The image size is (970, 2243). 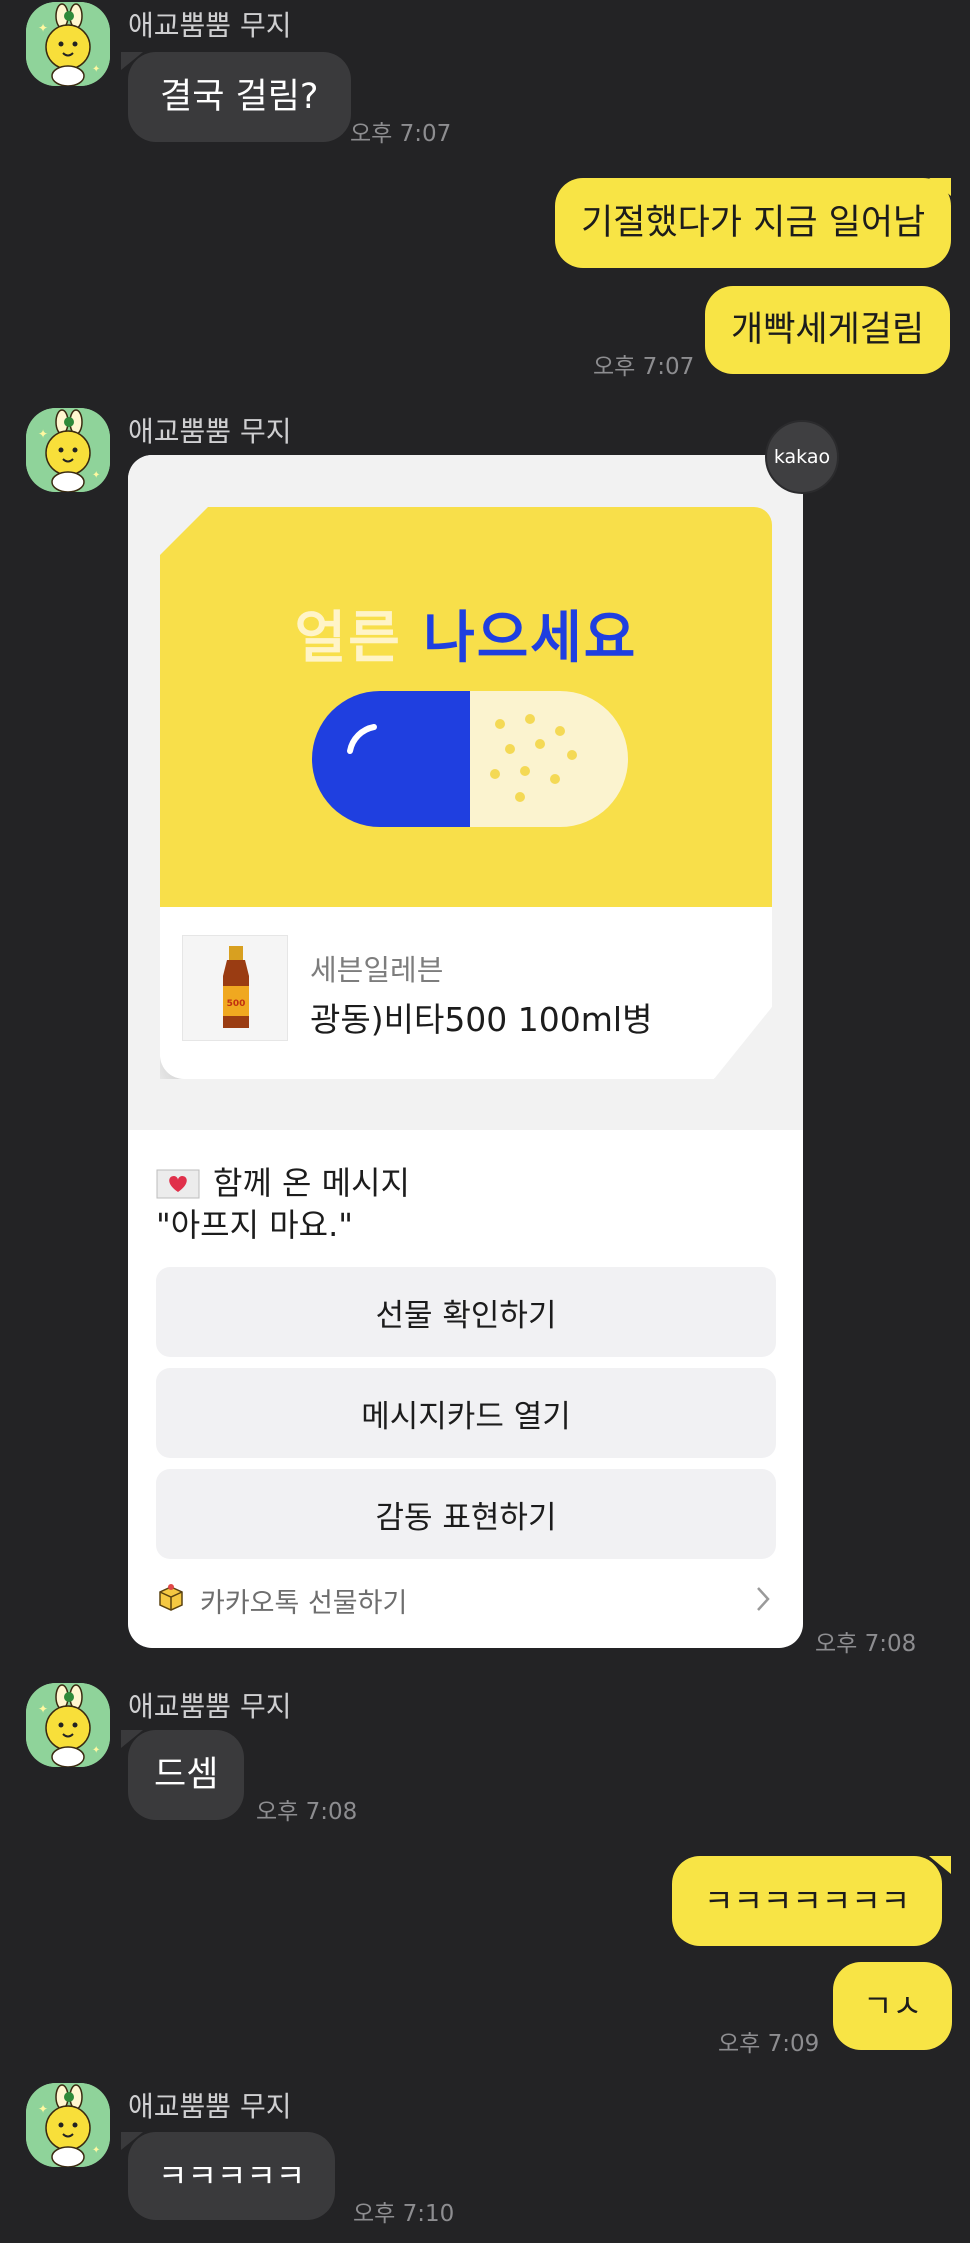 I want to click on message-bubble: ㄱㅅ, so click(x=892, y=2006).